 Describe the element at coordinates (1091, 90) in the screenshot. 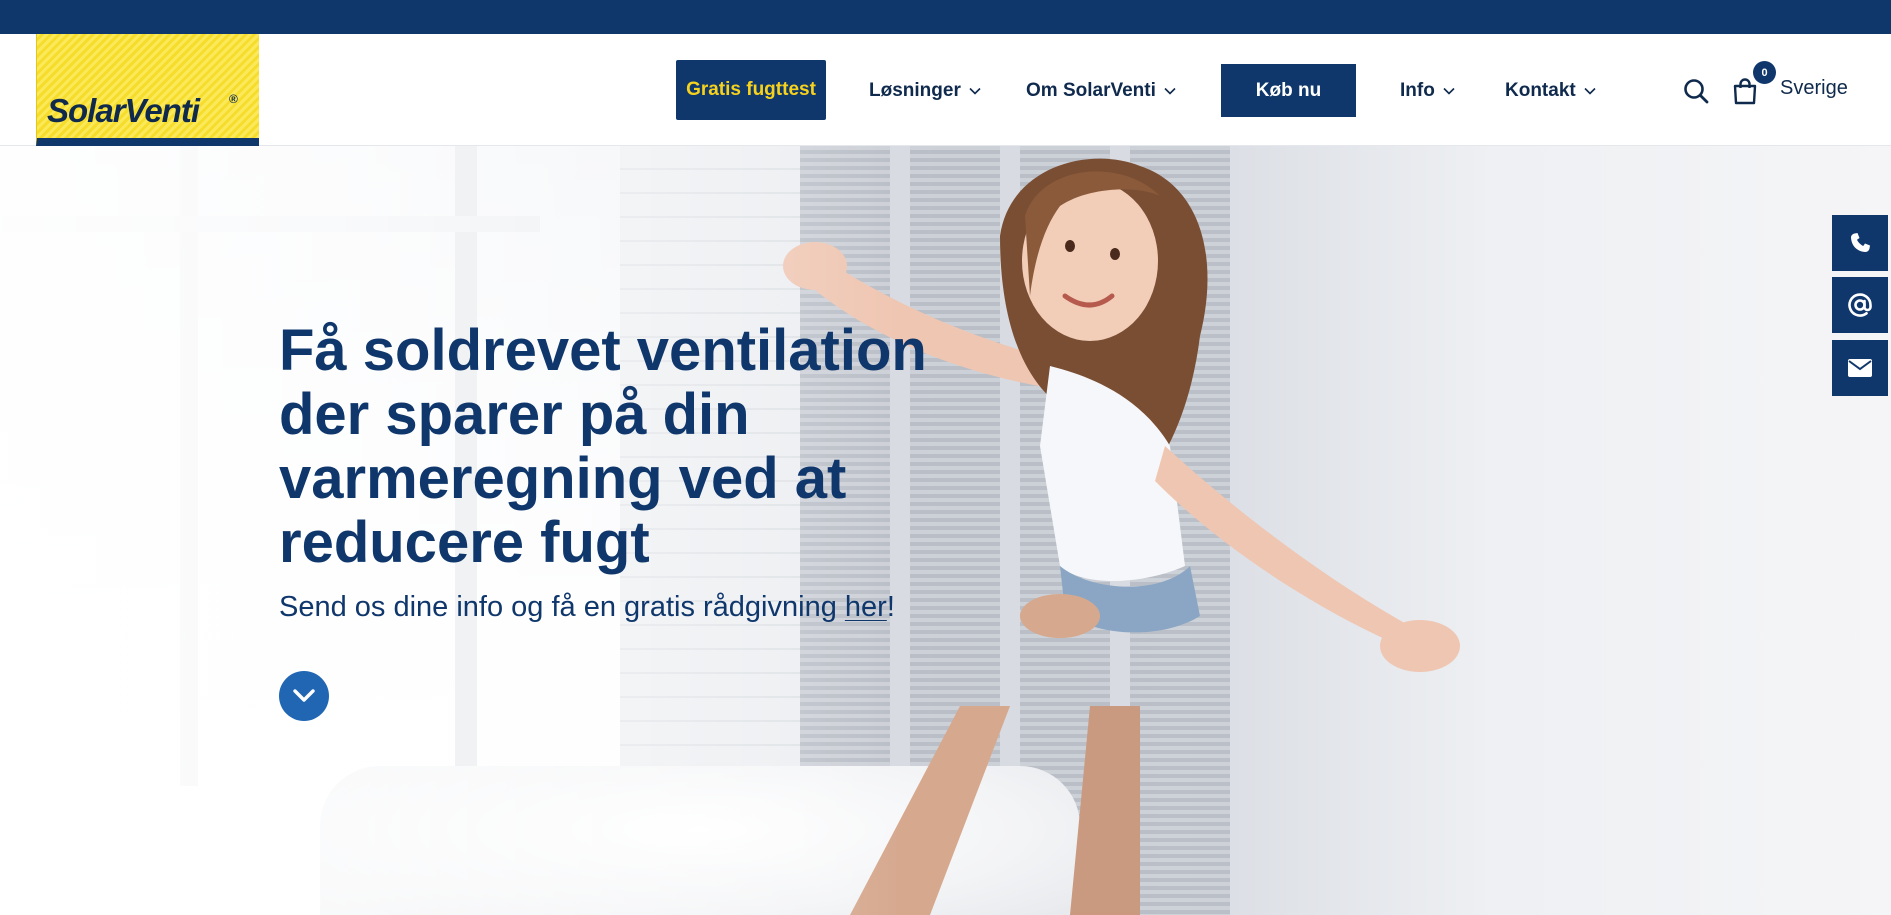

I see `nav-item-about-label: Om SolarVenti` at that location.